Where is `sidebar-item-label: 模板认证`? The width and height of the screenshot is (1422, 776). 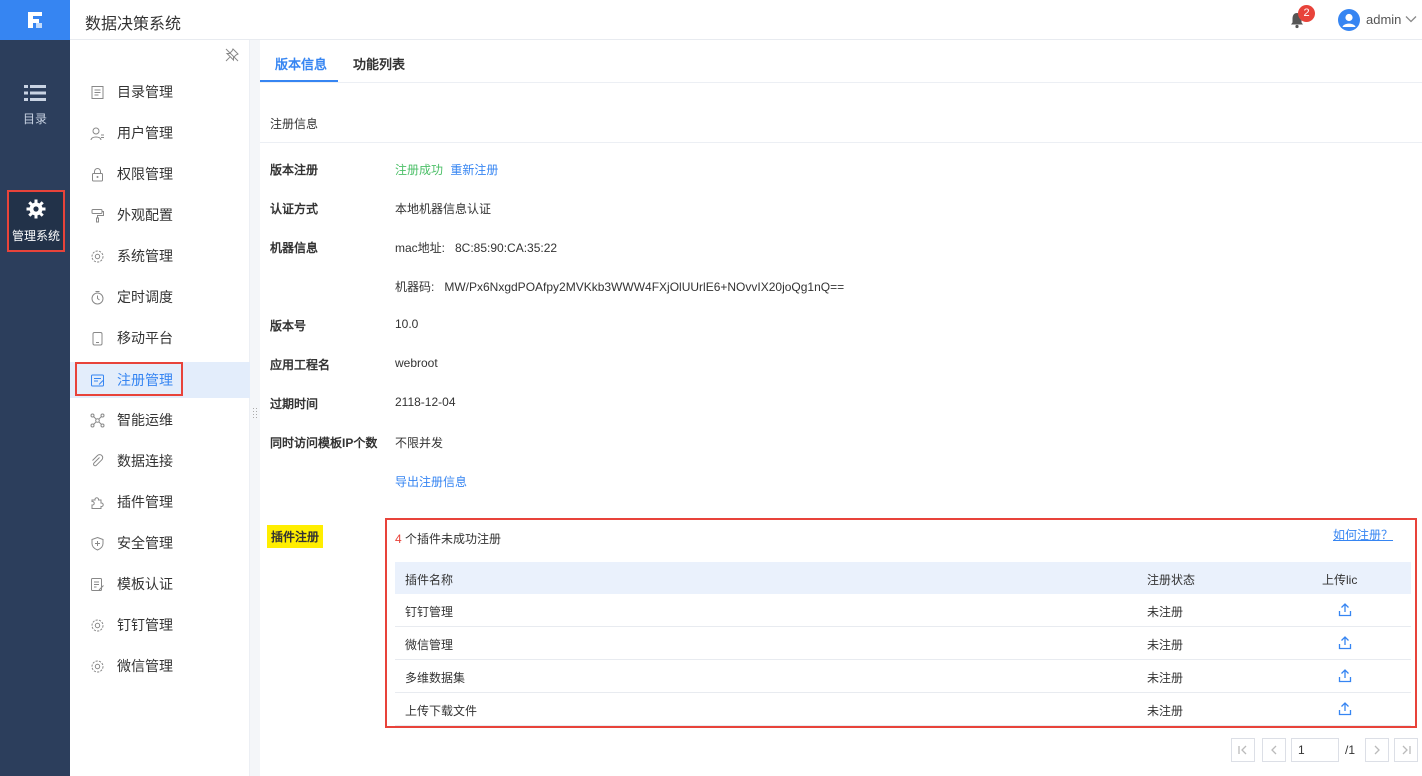
sidebar-item-label: 模板认证 is located at coordinates (145, 584).